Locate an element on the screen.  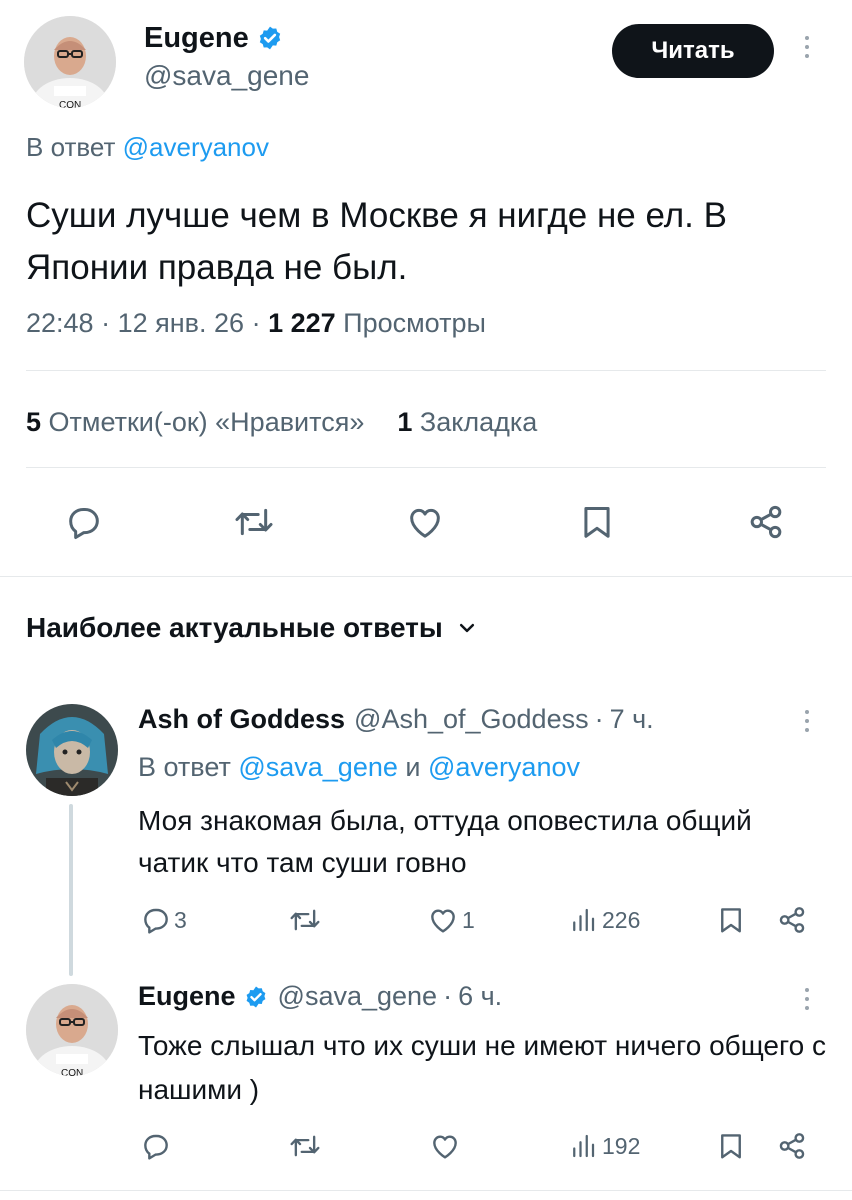
follow-button: Читать is located at coordinates (693, 51).